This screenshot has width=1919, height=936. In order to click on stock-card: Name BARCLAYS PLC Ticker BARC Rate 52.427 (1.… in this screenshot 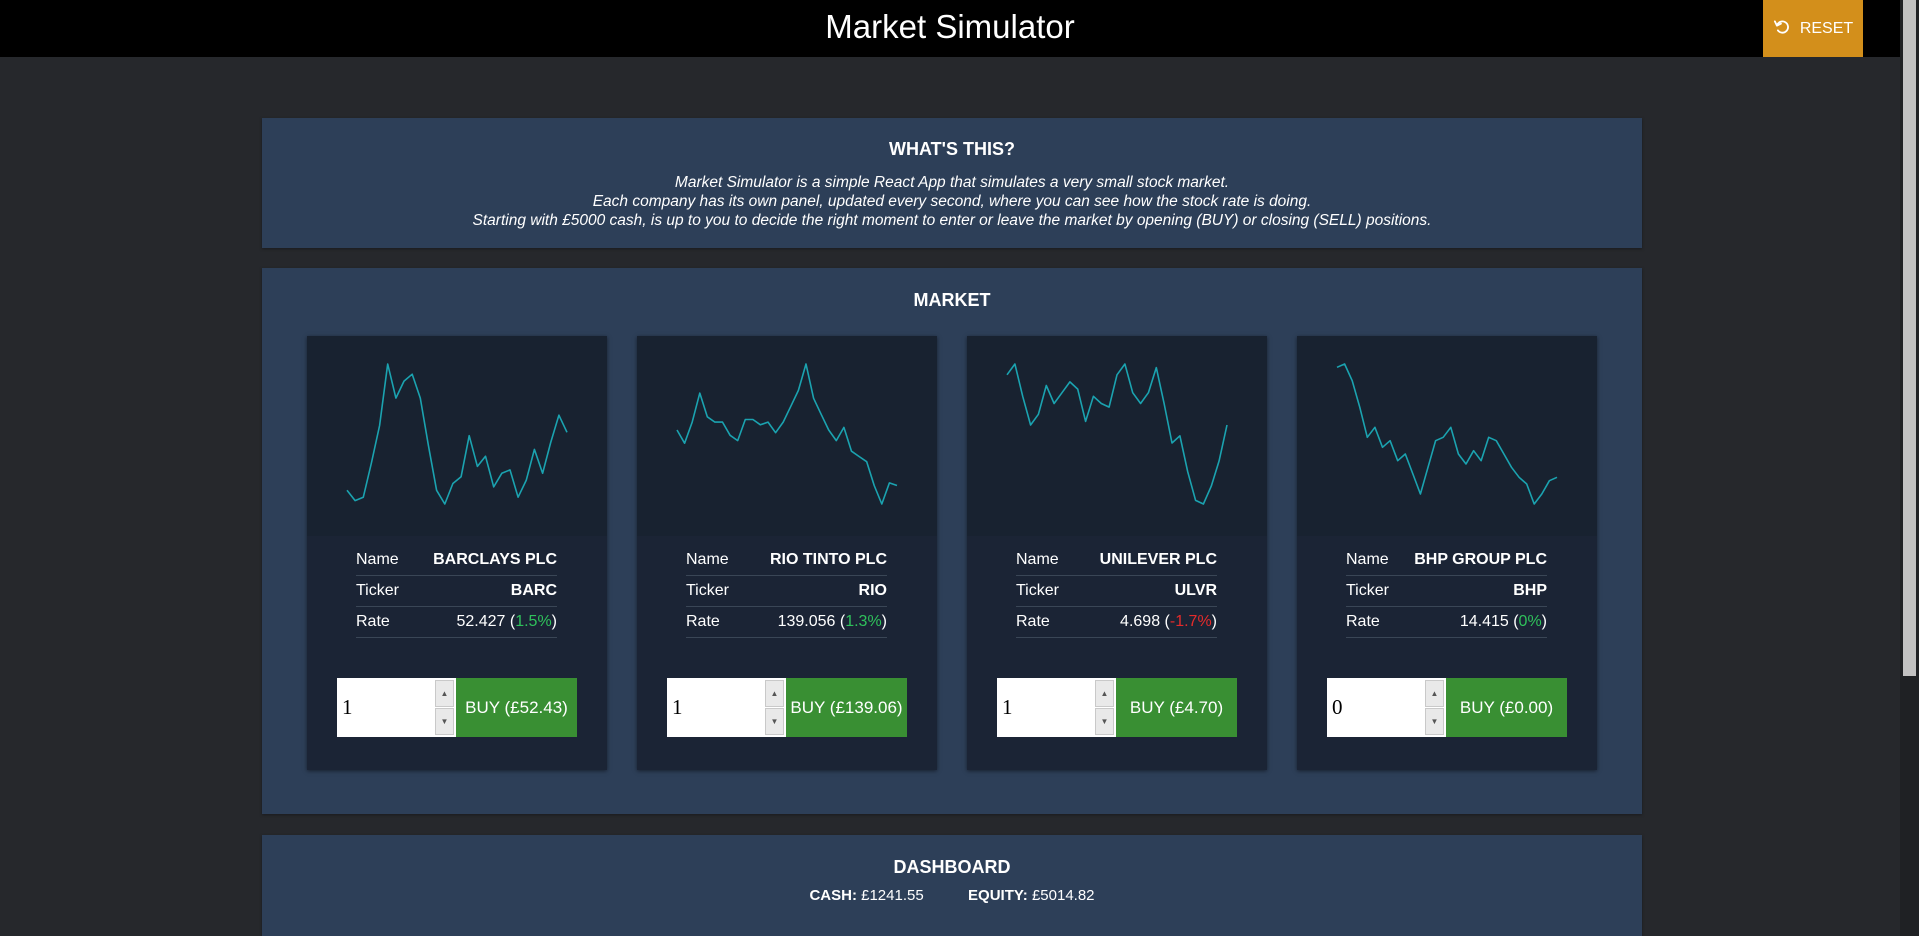, I will do `click(457, 553)`.